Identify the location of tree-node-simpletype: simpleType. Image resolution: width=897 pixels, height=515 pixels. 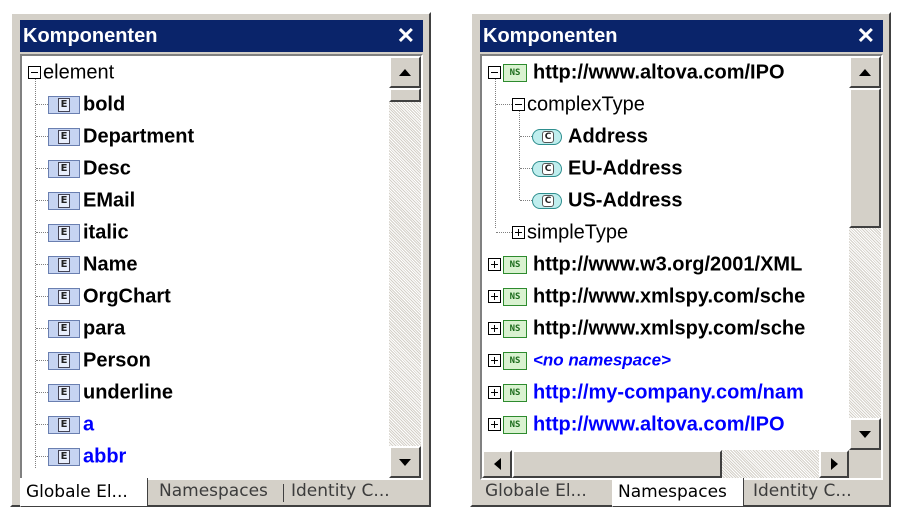
(570, 232).